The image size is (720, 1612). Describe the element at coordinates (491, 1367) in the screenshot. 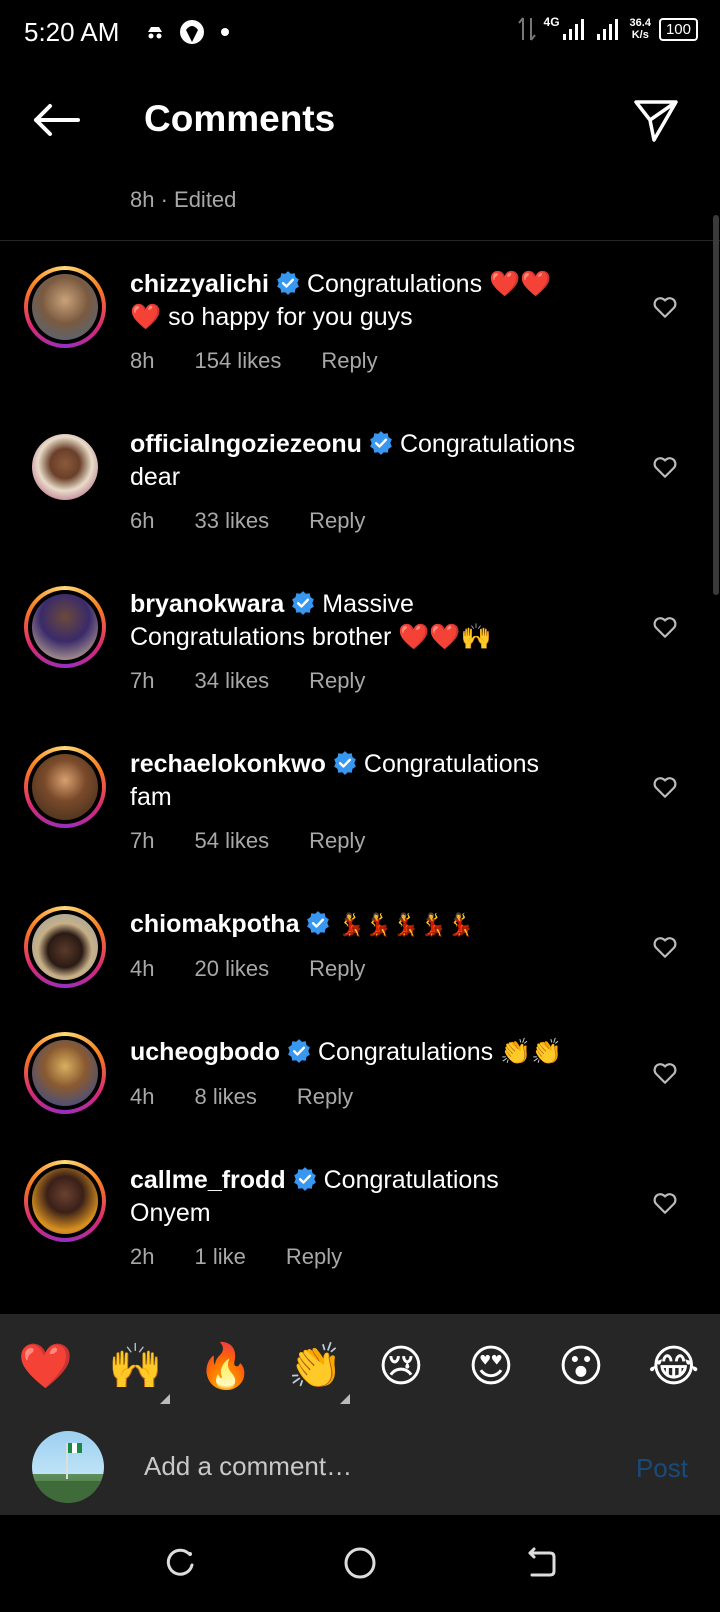

I see `emoji-heart-eyes: 😍` at that location.